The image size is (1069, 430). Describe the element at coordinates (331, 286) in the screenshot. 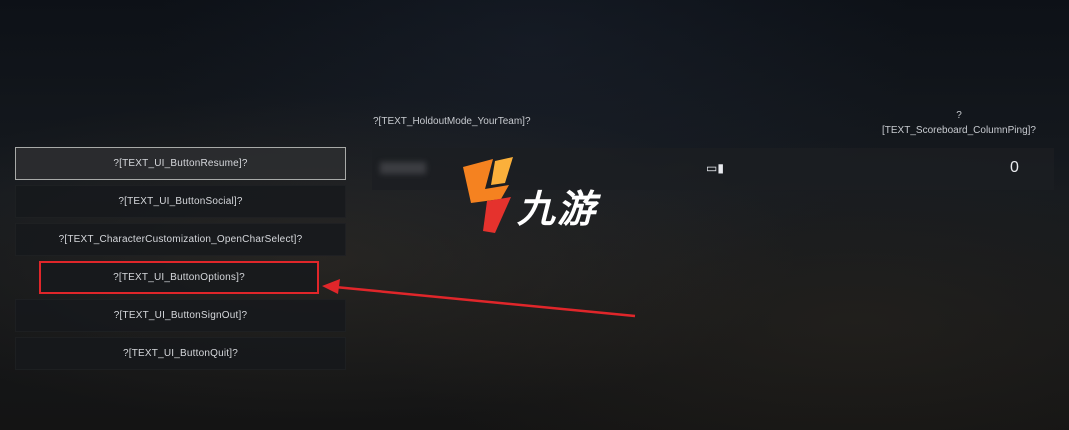

I see `arrow-head` at that location.